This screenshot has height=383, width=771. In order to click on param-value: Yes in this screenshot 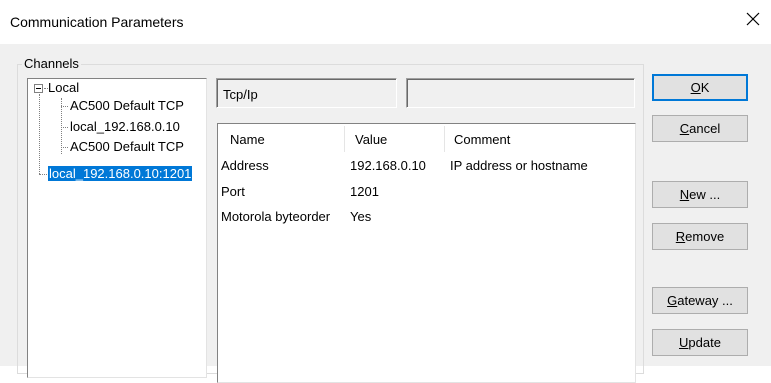, I will do `click(360, 216)`.